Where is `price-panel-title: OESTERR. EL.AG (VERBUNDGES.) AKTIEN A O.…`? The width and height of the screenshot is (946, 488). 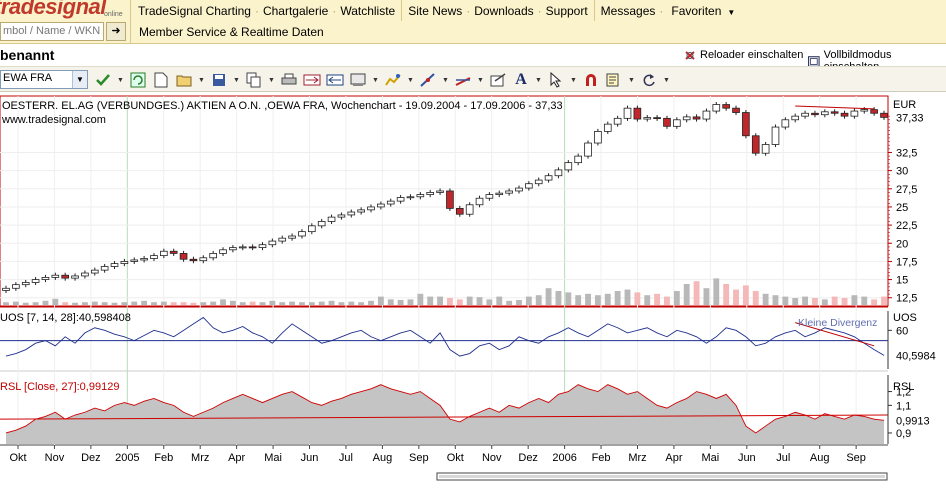
price-panel-title: OESTERR. EL.AG (VERBUNDGES.) AKTIEN A O.… is located at coordinates (282, 106).